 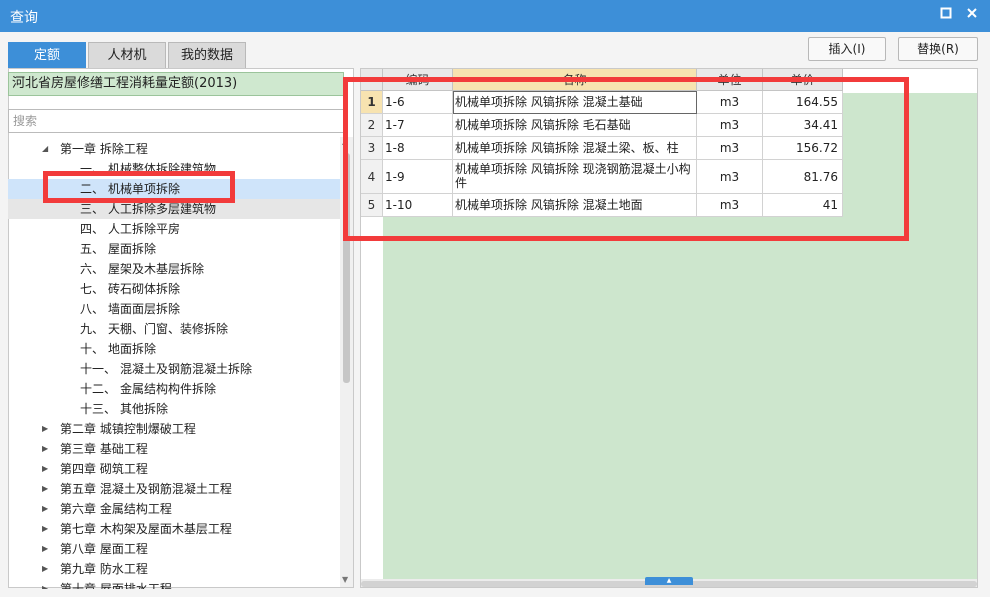 I want to click on tree-label: 第二章 城镇控制爆破工程, so click(x=128, y=429).